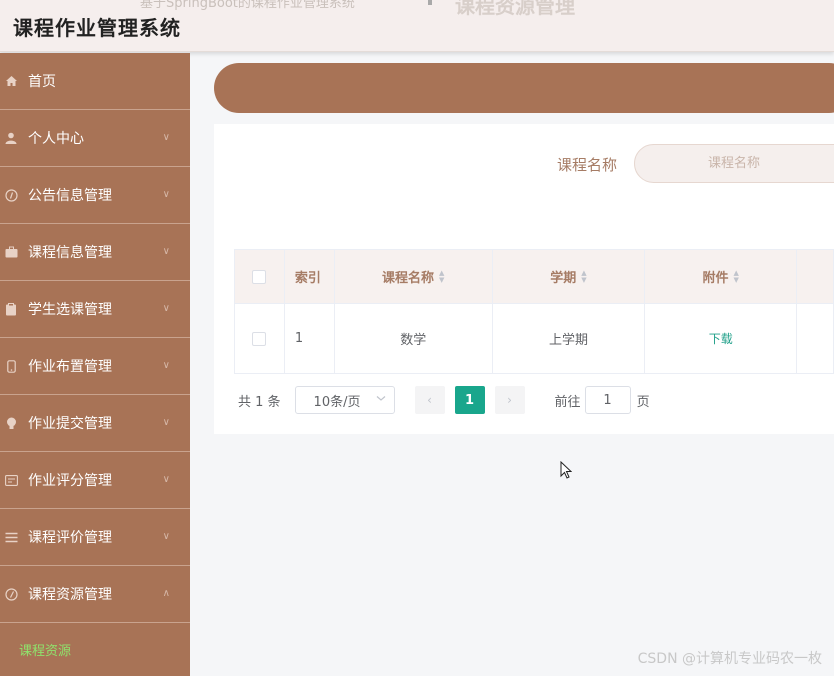 The image size is (834, 676). Describe the element at coordinates (417, 26) in the screenshot. I see `top-header: 基于SpringBoot的课程作业管理系统 课程资源管理 课程作业管理系统` at that location.